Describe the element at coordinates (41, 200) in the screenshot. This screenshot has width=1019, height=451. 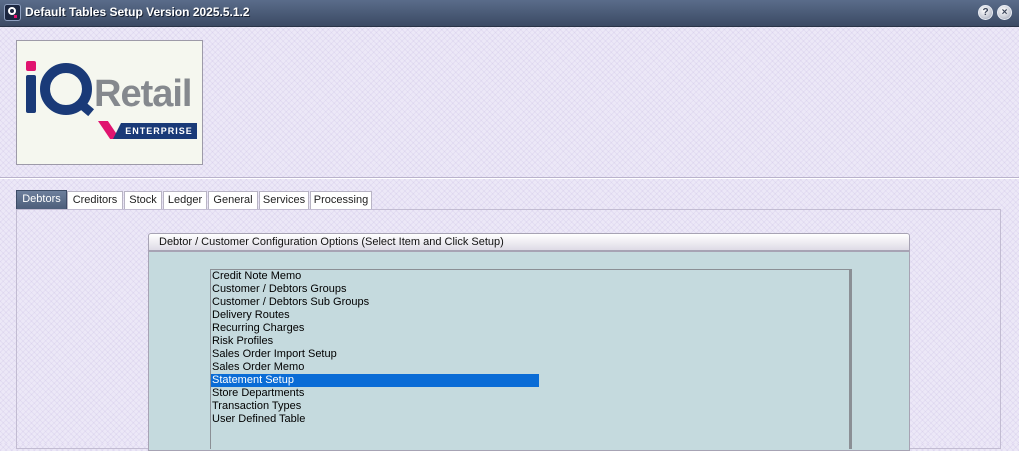
I see `tab-debtors: Debtors` at that location.